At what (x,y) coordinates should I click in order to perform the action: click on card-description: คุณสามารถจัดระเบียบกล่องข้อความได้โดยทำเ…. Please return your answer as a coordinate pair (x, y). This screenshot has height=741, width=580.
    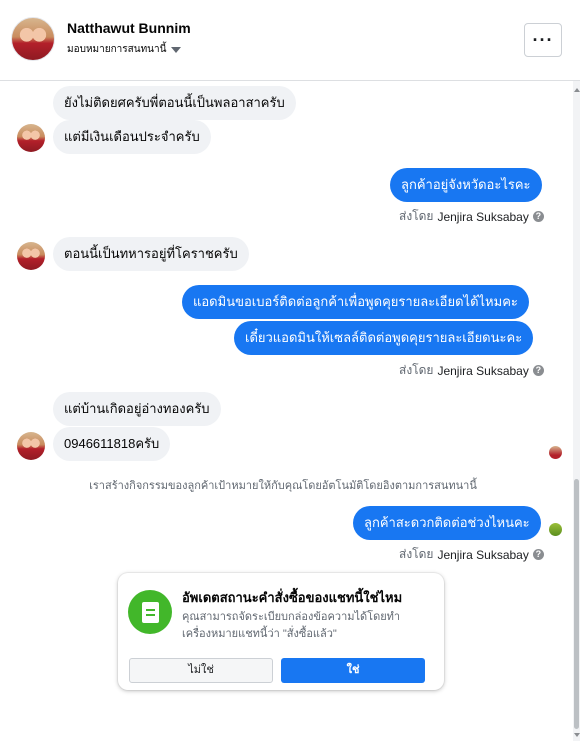
    Looking at the image, I should click on (291, 625).